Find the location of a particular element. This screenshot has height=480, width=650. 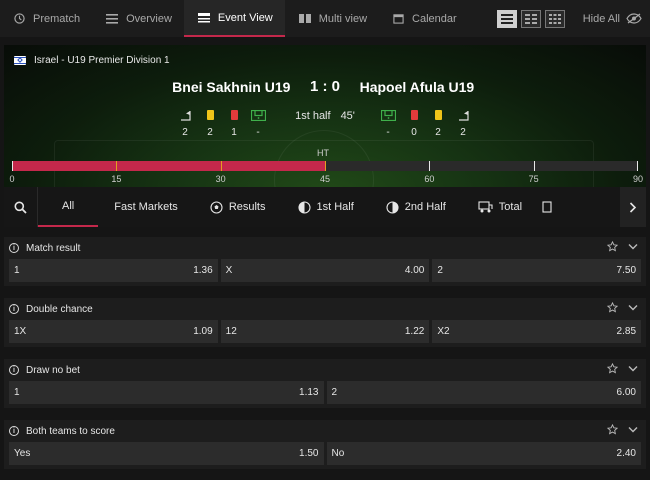

odd-button-12: 12 1.22 is located at coordinates (325, 331).